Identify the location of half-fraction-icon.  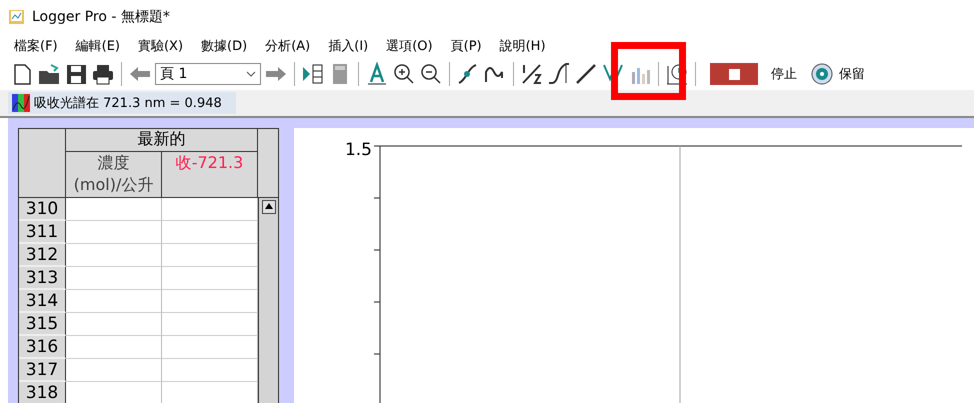
(532, 74).